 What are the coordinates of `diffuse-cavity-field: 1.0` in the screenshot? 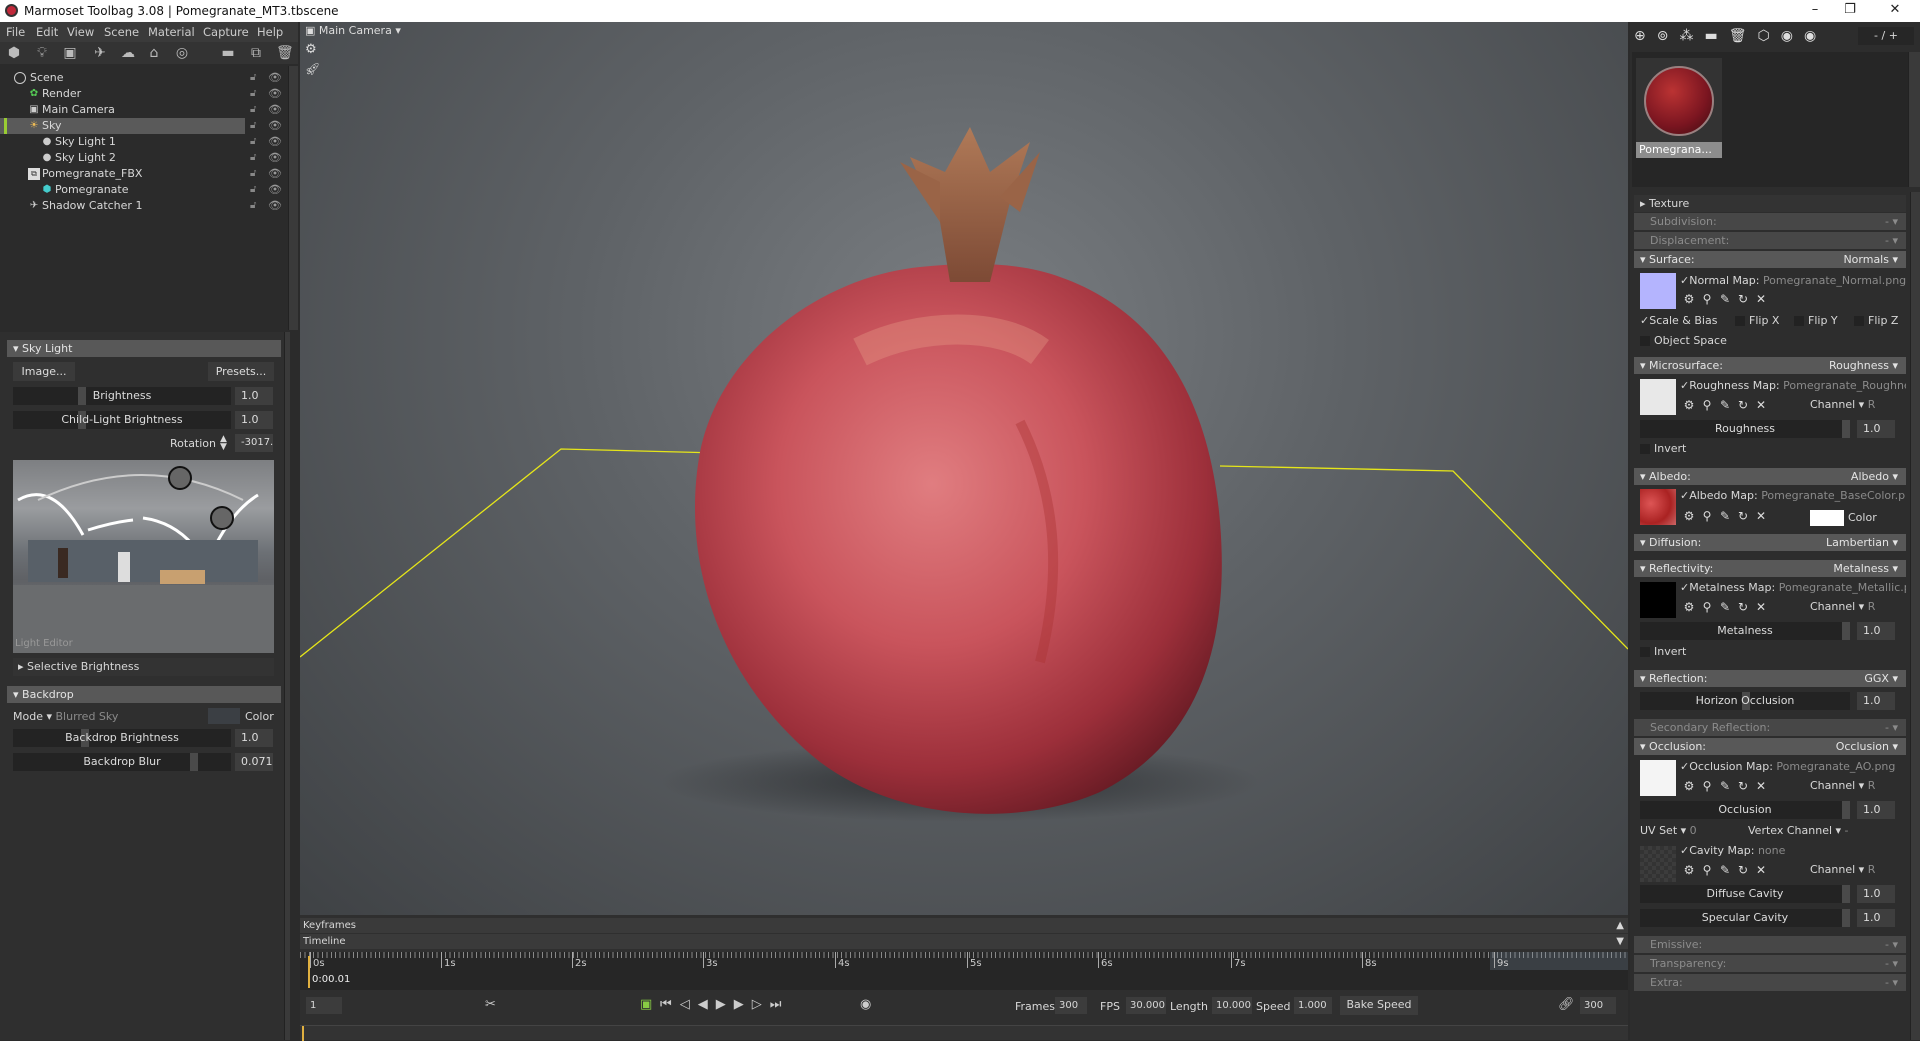 It's located at (1876, 894).